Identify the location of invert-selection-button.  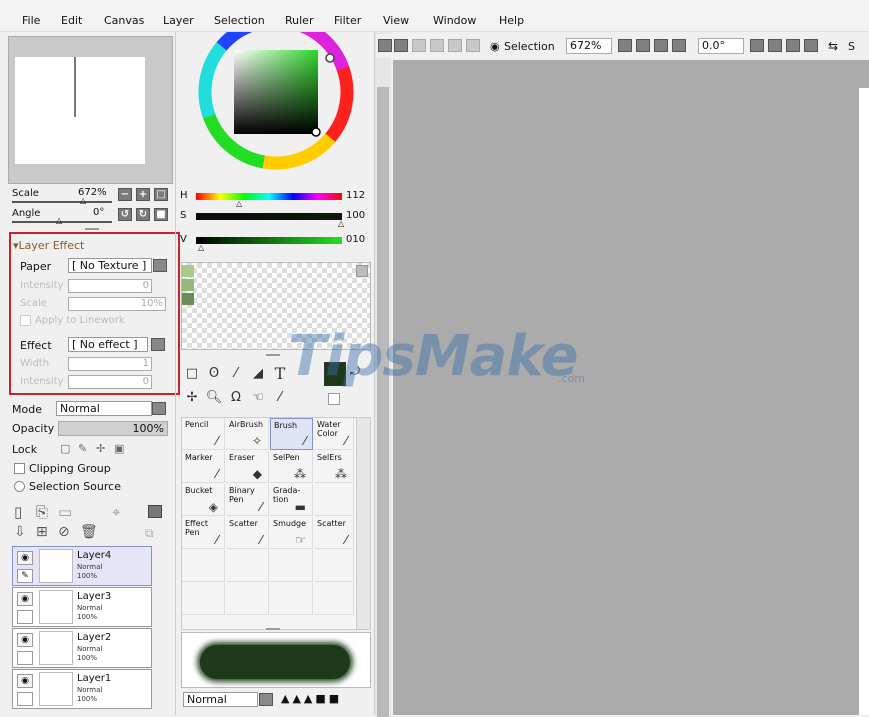
(437, 45).